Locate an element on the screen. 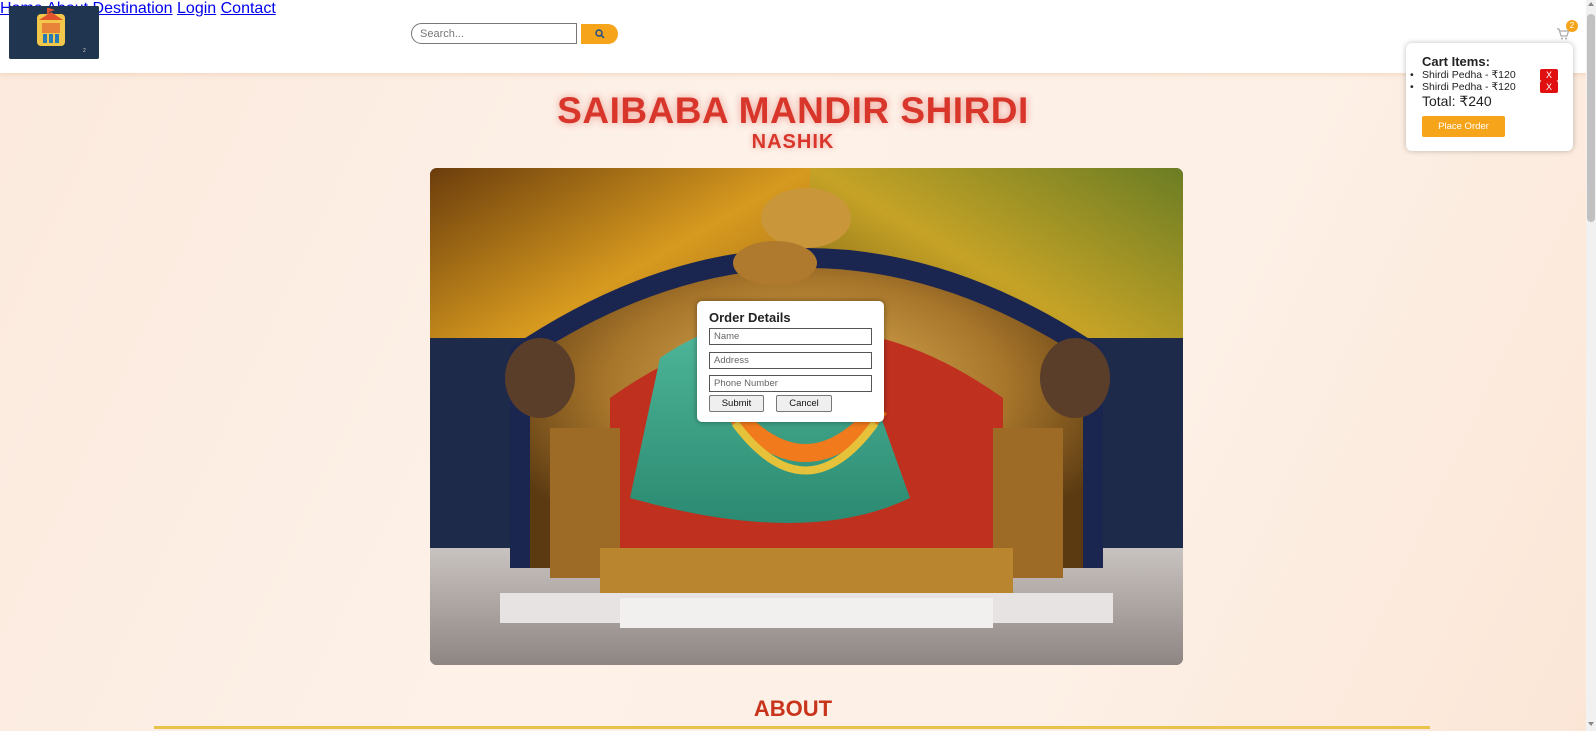 The image size is (1596, 731). phone-field is located at coordinates (790, 383).